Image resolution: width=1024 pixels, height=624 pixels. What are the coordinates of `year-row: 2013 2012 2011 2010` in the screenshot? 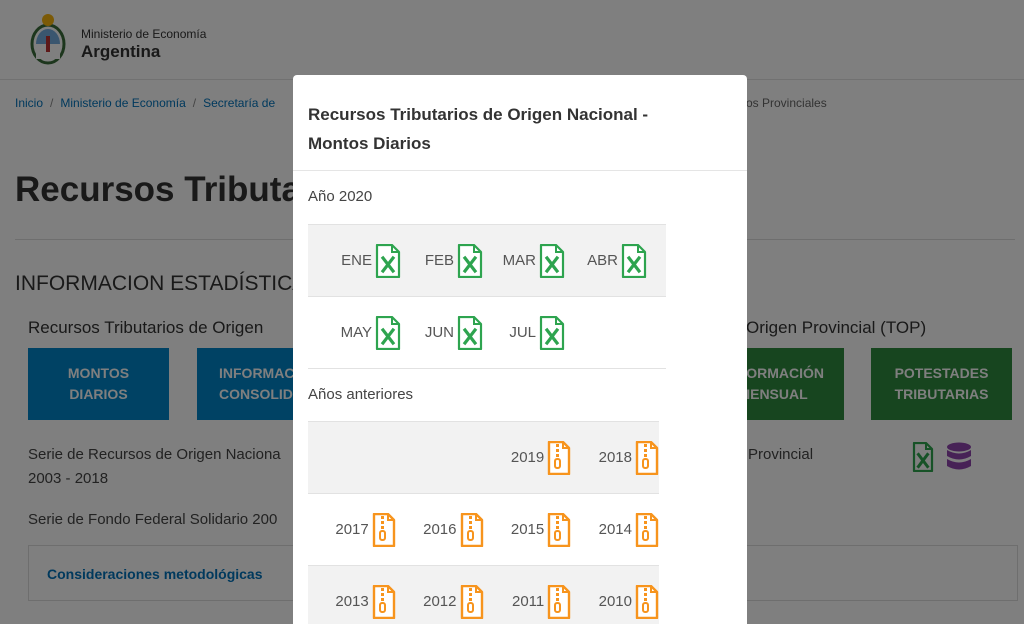 It's located at (483, 595).